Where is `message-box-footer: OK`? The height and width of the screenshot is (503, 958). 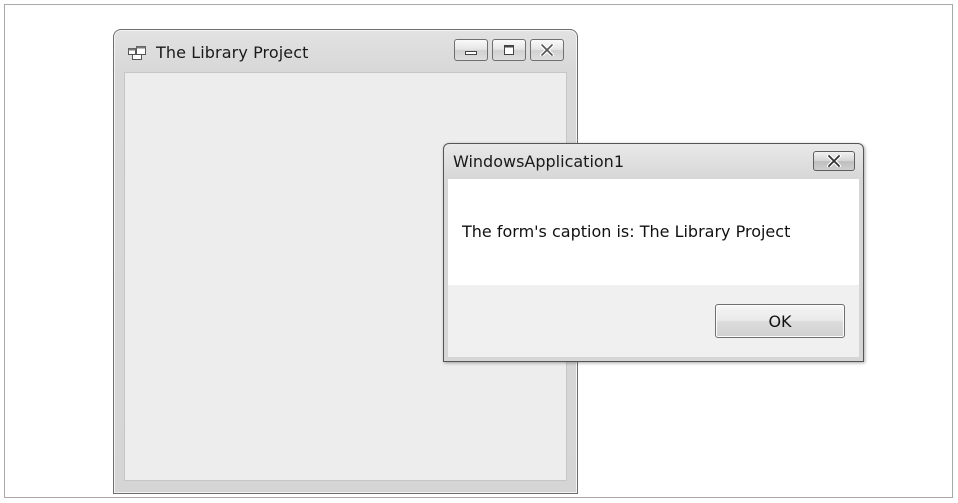
message-box-footer: OK is located at coordinates (653, 321).